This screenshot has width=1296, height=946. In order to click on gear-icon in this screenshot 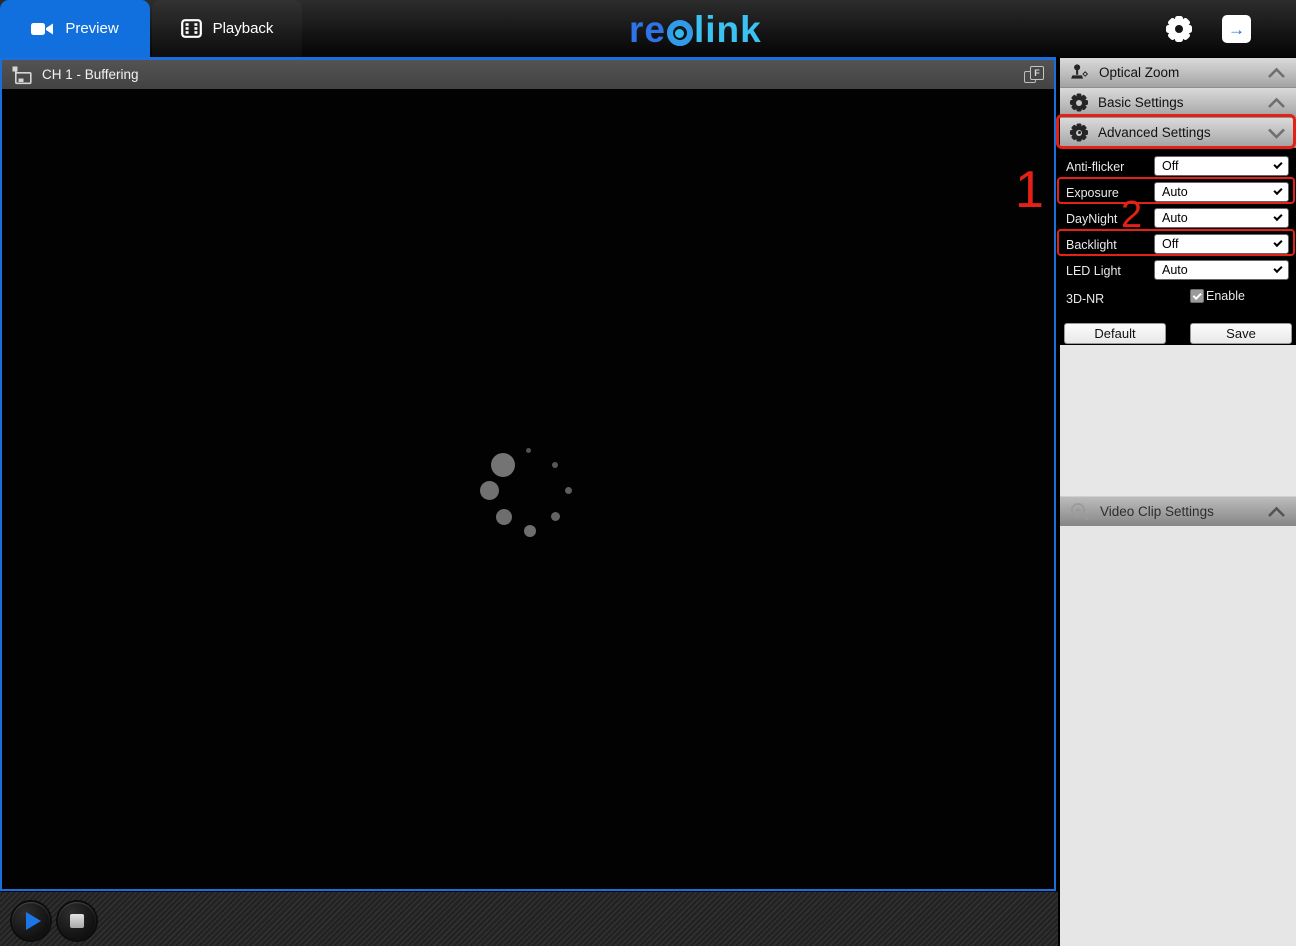, I will do `click(1079, 102)`.